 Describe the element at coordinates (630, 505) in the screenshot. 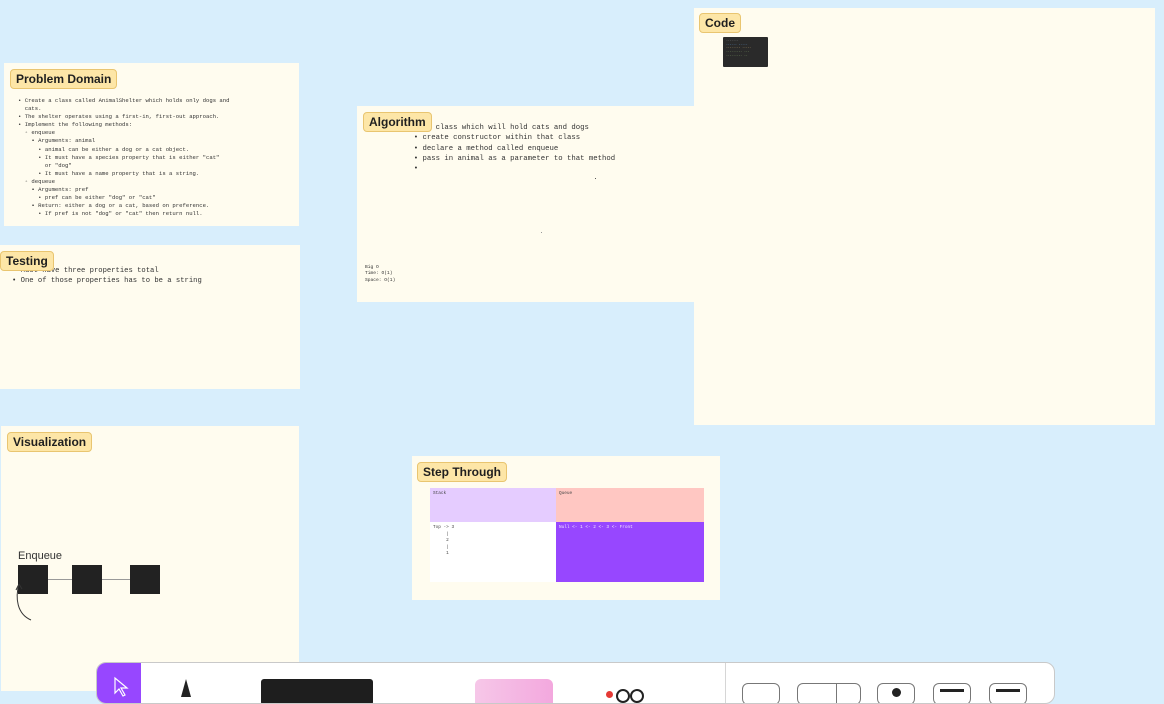

I see `queue-header: Queue` at that location.